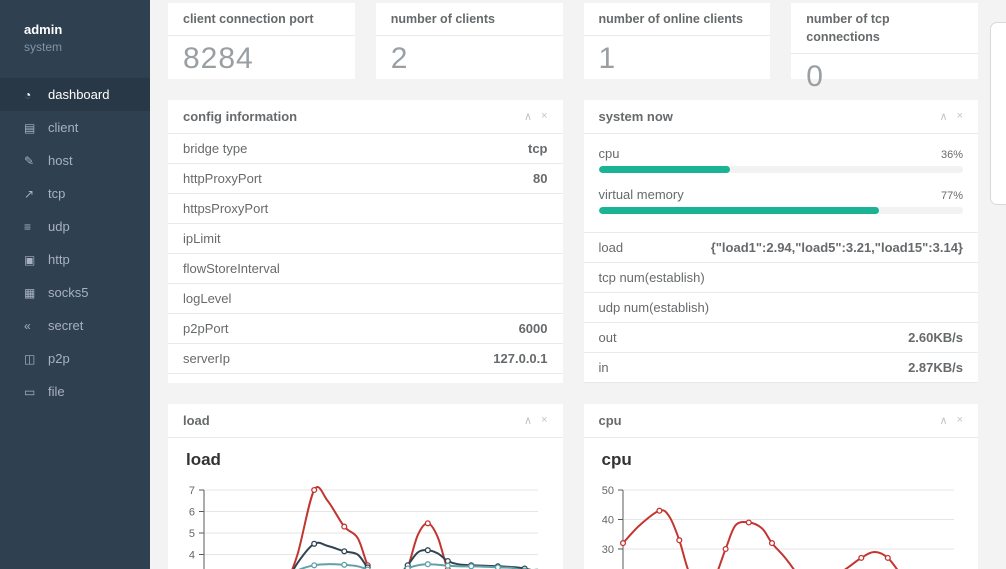  I want to click on stat-label: number of online clients, so click(670, 19).